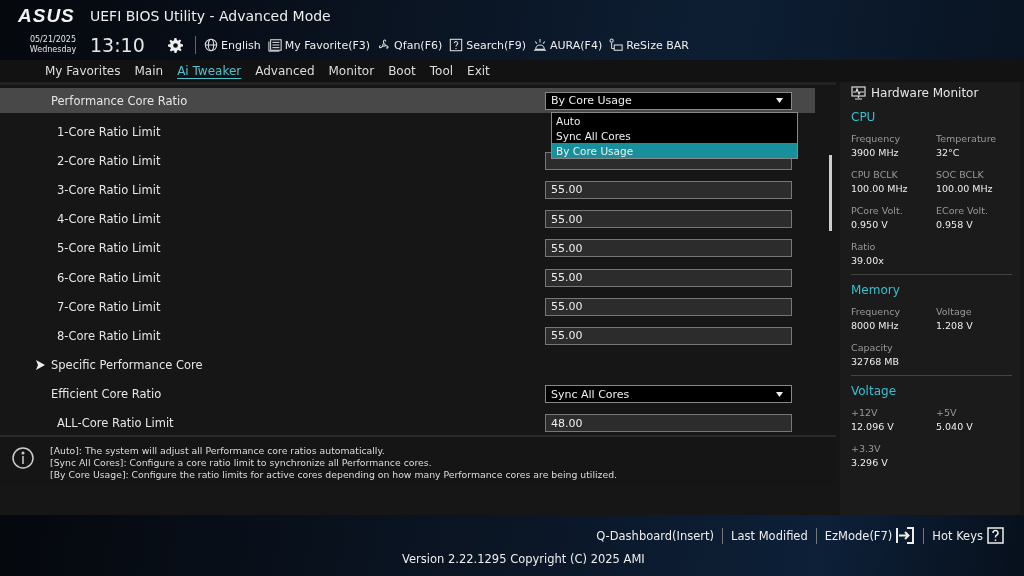 The image size is (1024, 576). Describe the element at coordinates (478, 71) in the screenshot. I see `menu-tab: Exit` at that location.